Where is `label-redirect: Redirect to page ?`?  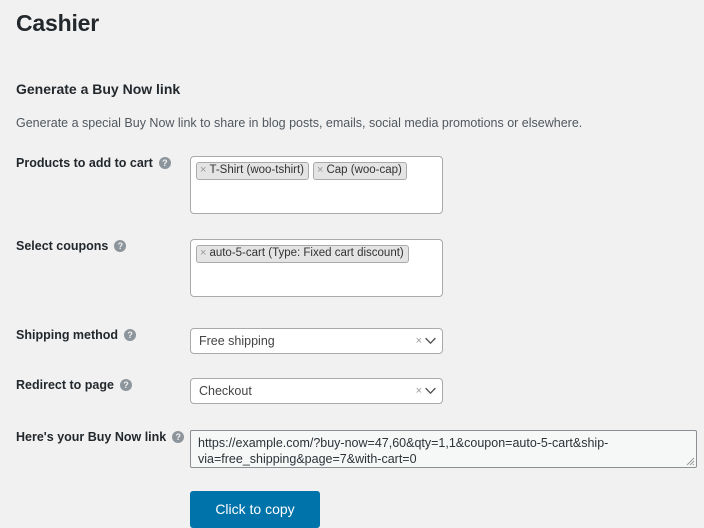 label-redirect: Redirect to page ? is located at coordinates (103, 385).